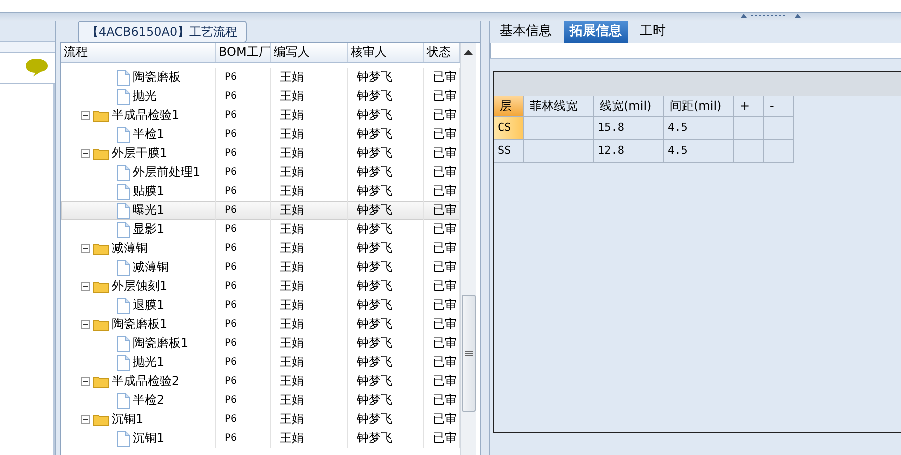 This screenshot has width=901, height=455. Describe the element at coordinates (140, 286) in the screenshot. I see `tree-label: 外层蚀刻1` at that location.